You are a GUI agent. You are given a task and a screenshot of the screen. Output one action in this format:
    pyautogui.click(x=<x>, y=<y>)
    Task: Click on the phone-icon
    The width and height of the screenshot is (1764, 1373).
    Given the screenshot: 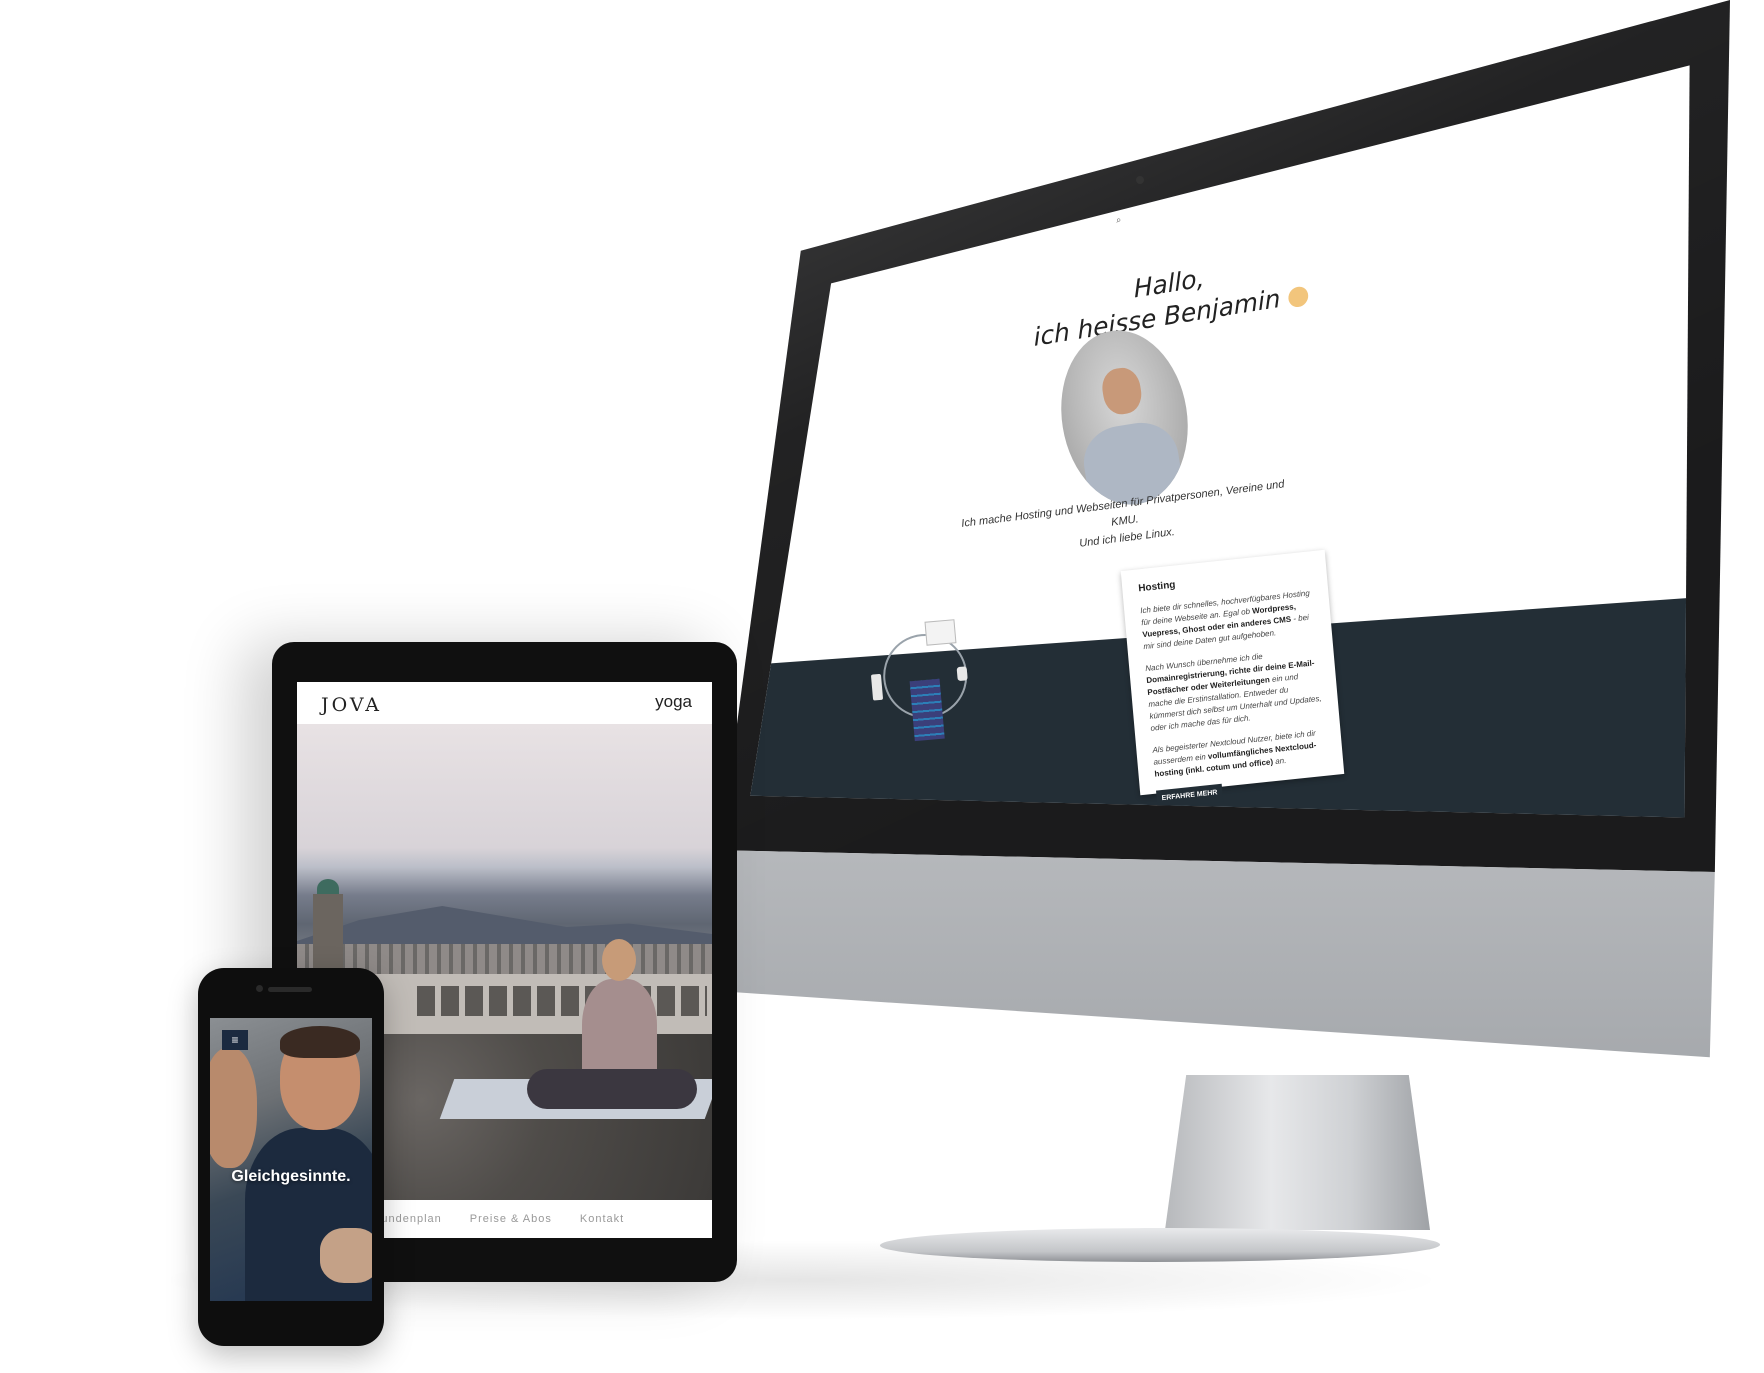 What is the action you would take?
    pyautogui.click(x=877, y=687)
    